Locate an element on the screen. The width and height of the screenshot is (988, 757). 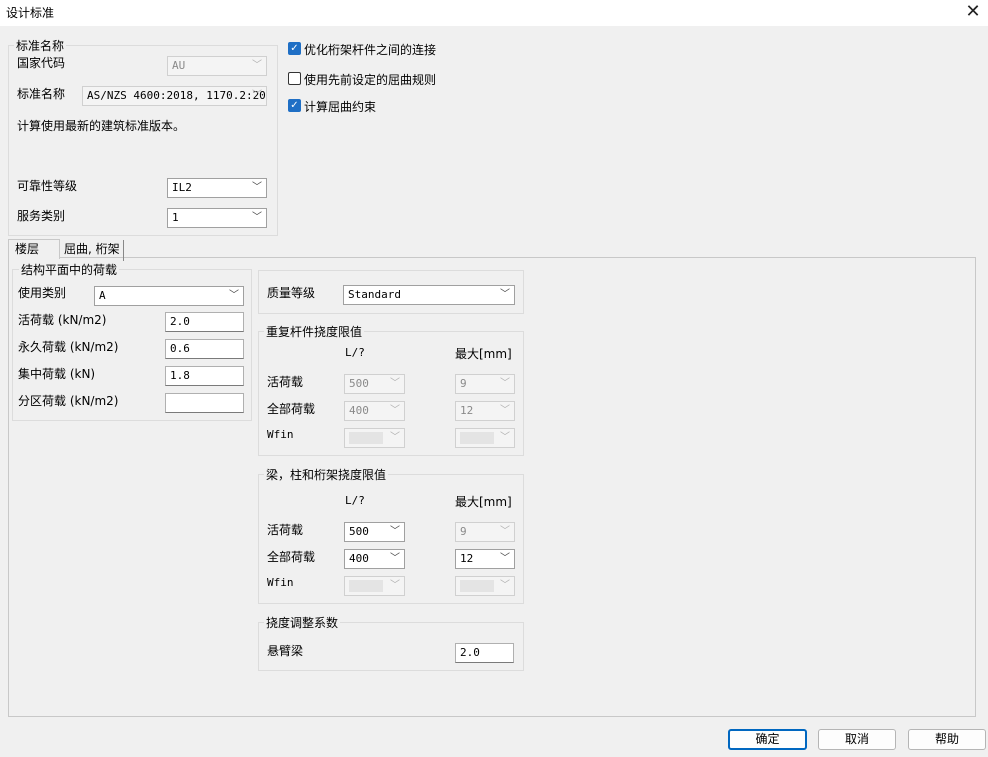
tab-floor: 楼层 is located at coordinates (34, 249).